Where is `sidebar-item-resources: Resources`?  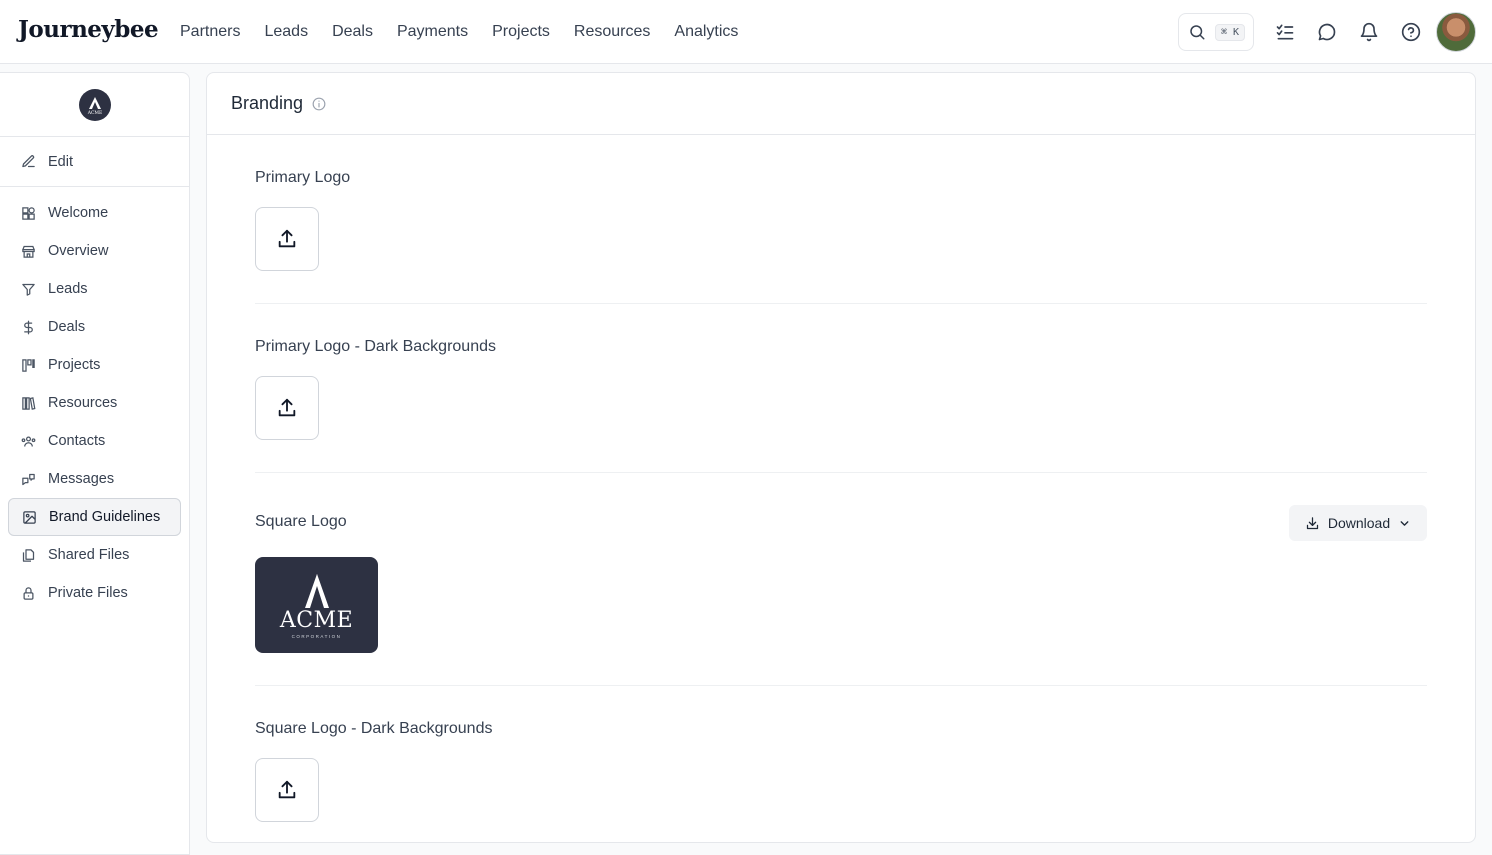 sidebar-item-resources: Resources is located at coordinates (90, 403).